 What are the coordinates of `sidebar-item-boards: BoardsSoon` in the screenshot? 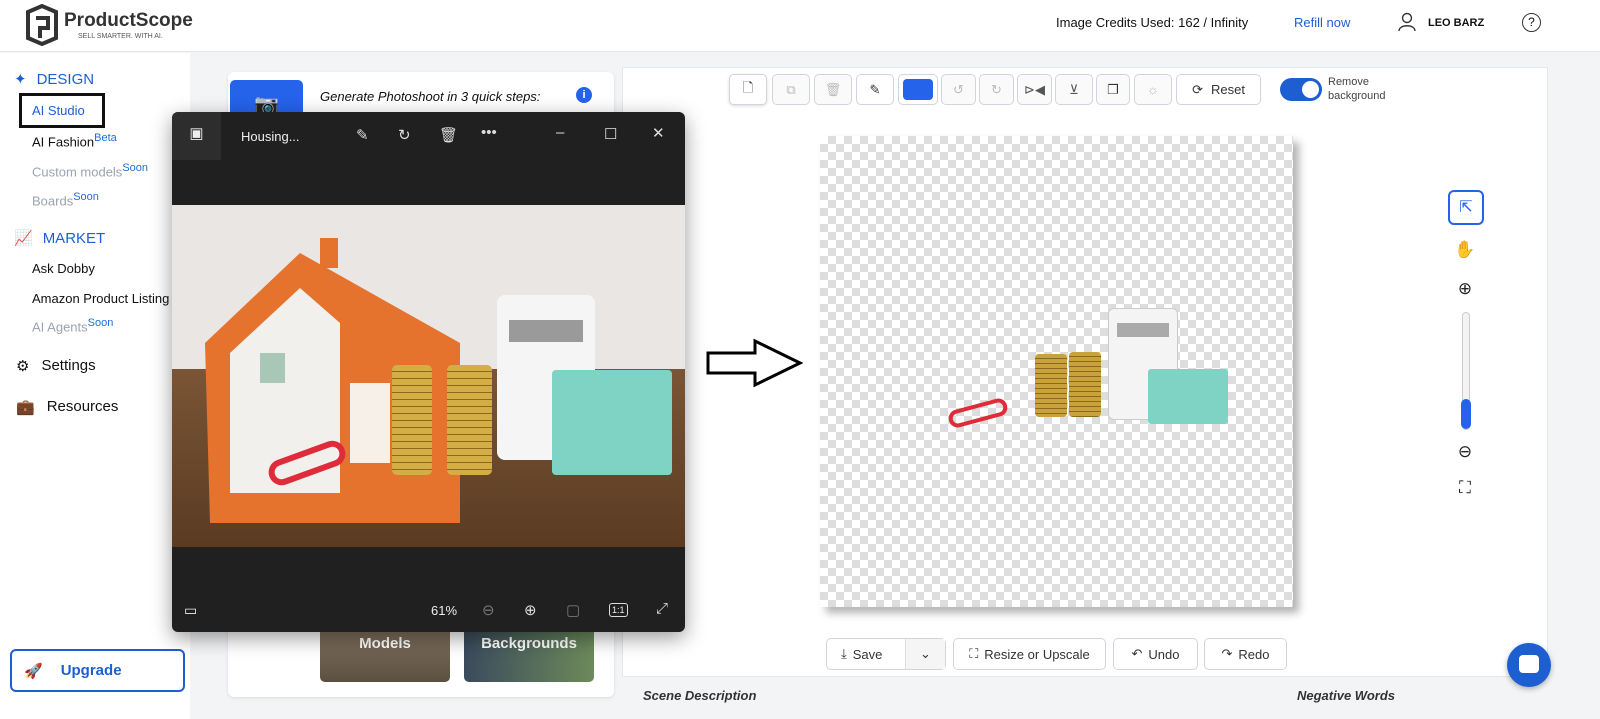 It's located at (65, 199).